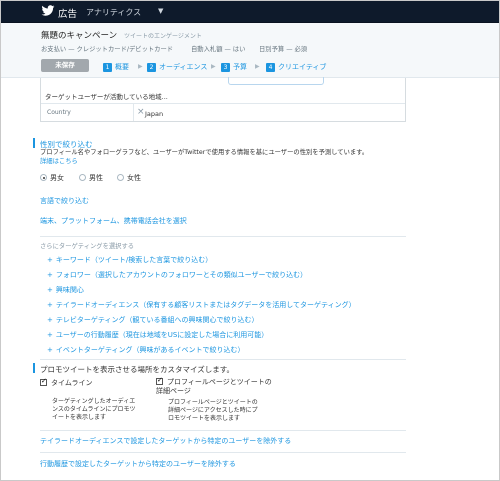 The height and width of the screenshot is (481, 500). Describe the element at coordinates (250, 12) in the screenshot. I see `top-navigation-bar: 広告 アナリティクス ▼` at that location.